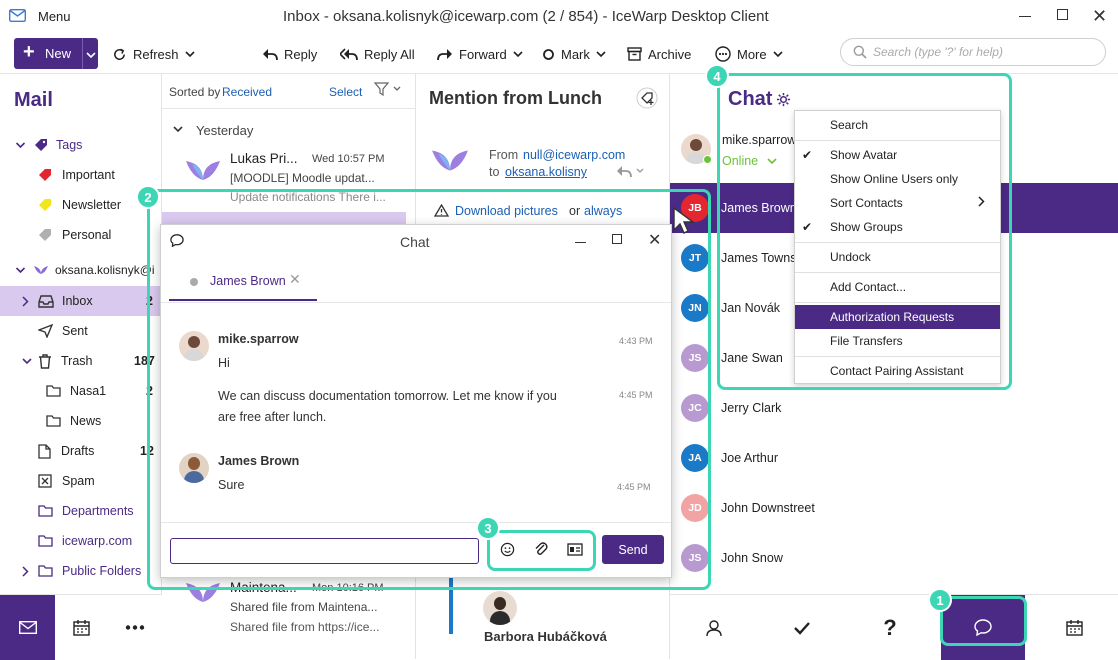 The image size is (1118, 660). I want to click on check-icon, so click(802, 628).